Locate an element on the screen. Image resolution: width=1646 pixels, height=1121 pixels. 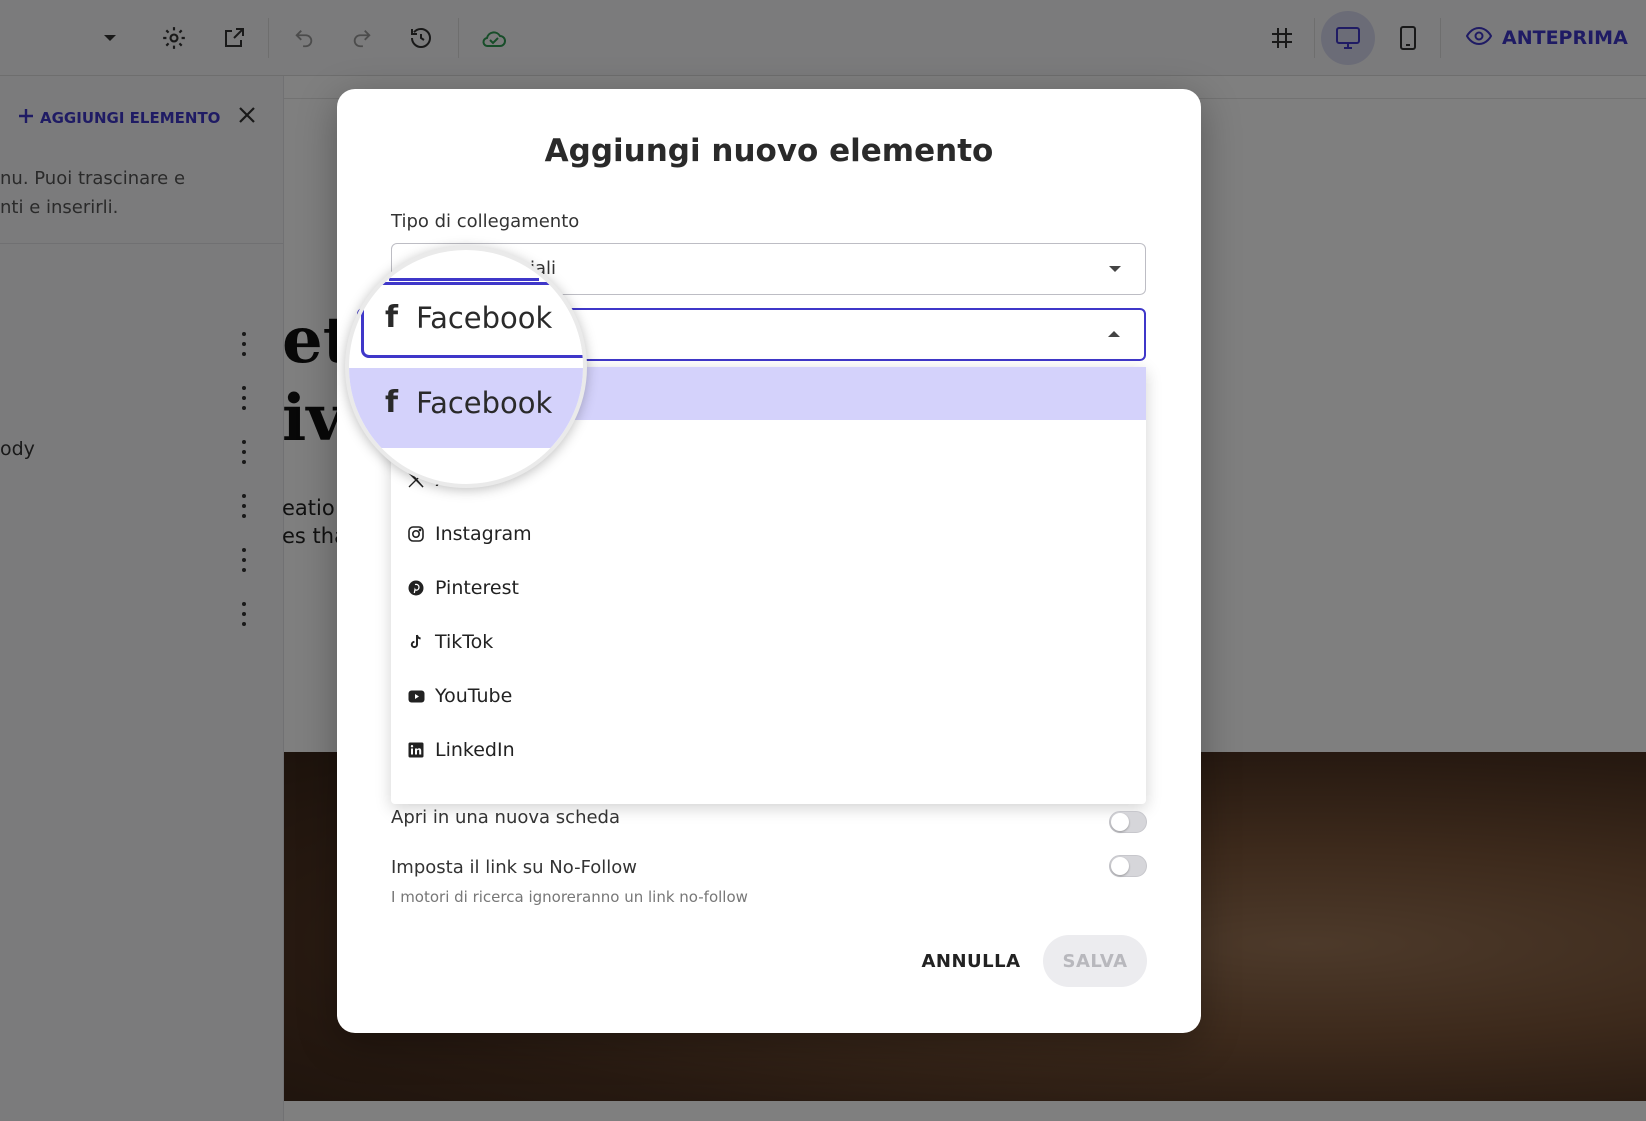
magnified-option-facebook: f Facebook is located at coordinates (468, 402).